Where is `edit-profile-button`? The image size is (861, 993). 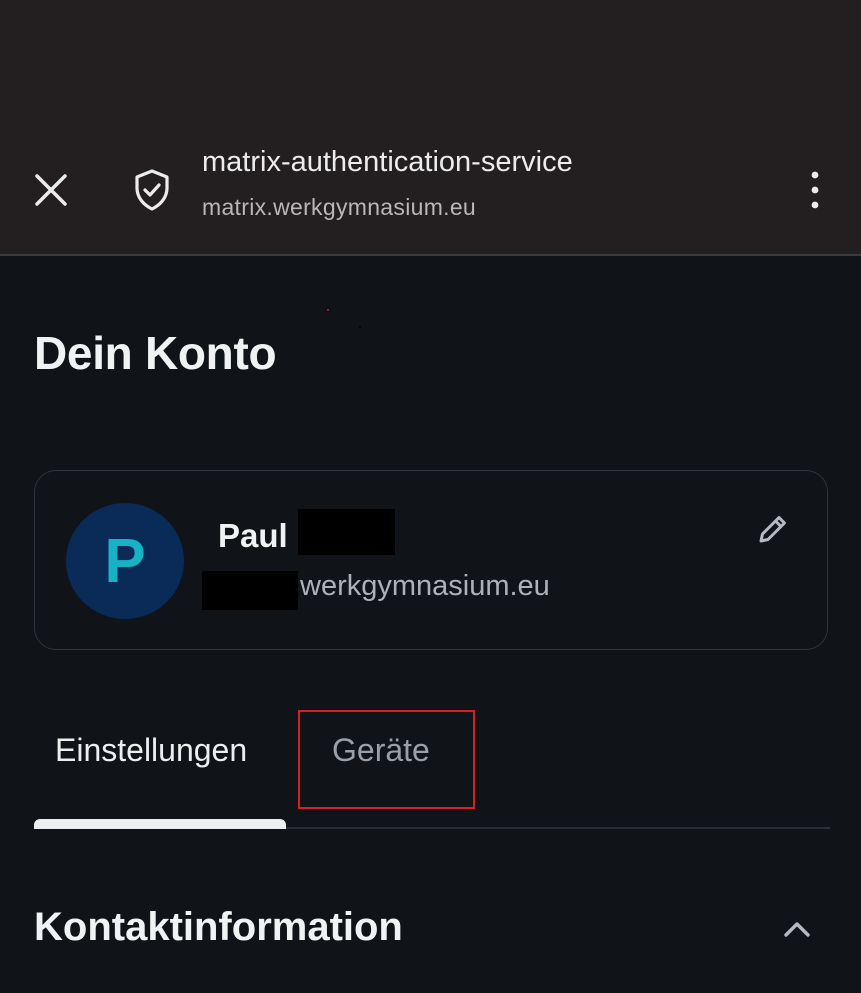
edit-profile-button is located at coordinates (773, 529).